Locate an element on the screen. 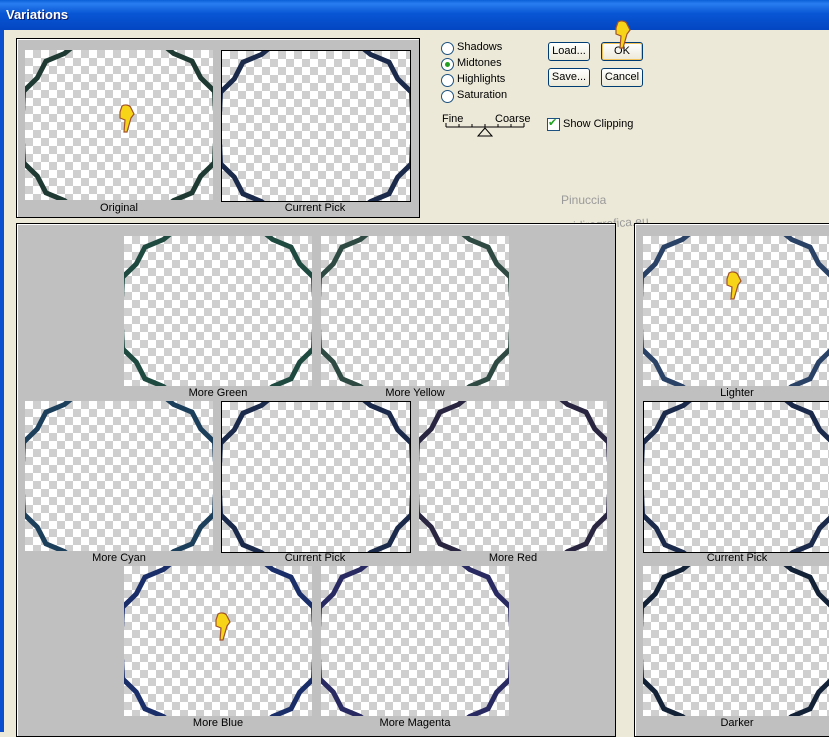  radio-highlights-circle is located at coordinates (447, 80).